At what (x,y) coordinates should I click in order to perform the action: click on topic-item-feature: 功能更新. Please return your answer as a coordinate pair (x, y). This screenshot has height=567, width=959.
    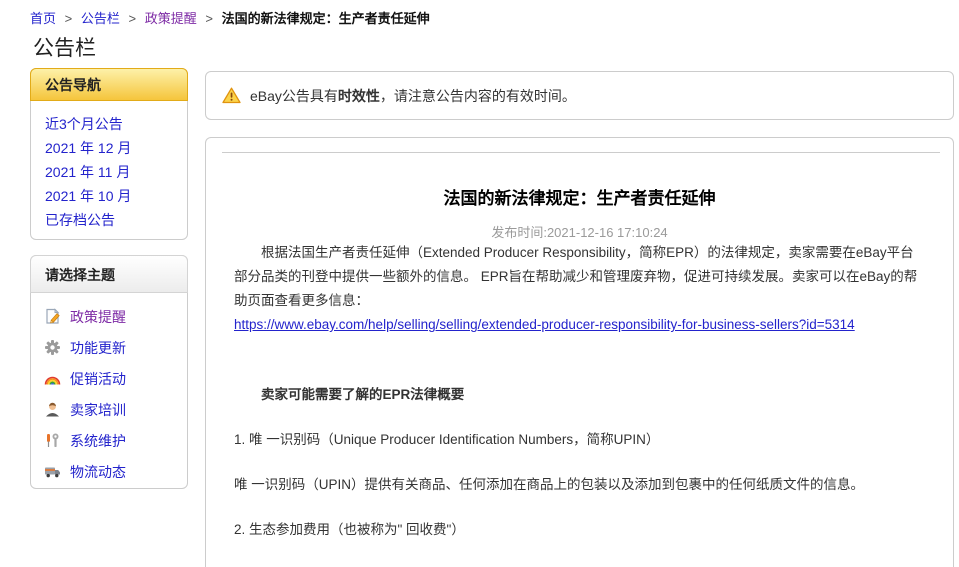
    Looking at the image, I should click on (115, 347).